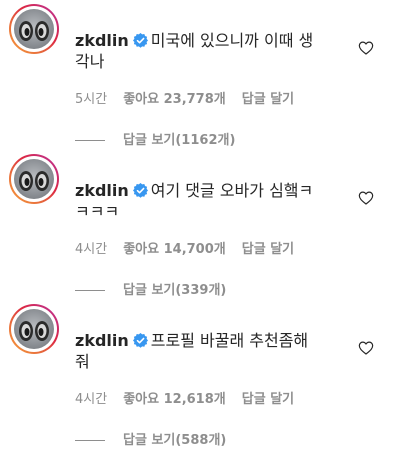  I want to click on comment-body: zkdlin 여기 댓글 오바가 심햌ㅋ, so click(194, 191).